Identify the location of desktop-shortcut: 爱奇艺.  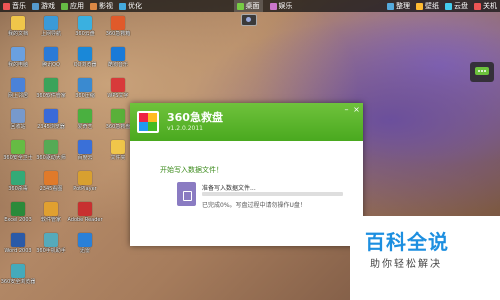
(85, 119).